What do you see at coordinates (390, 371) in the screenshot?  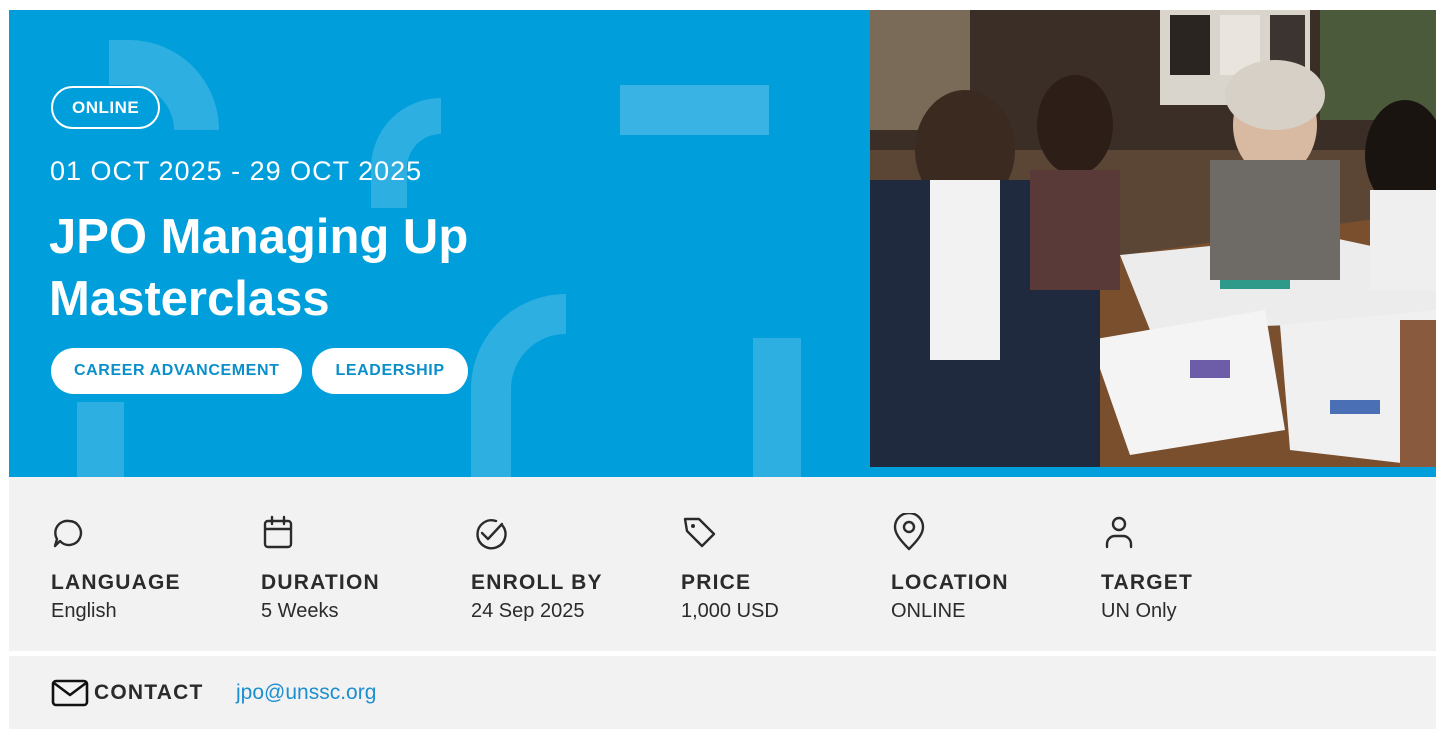 I see `tag-leadership: LEADERSHIP` at bounding box center [390, 371].